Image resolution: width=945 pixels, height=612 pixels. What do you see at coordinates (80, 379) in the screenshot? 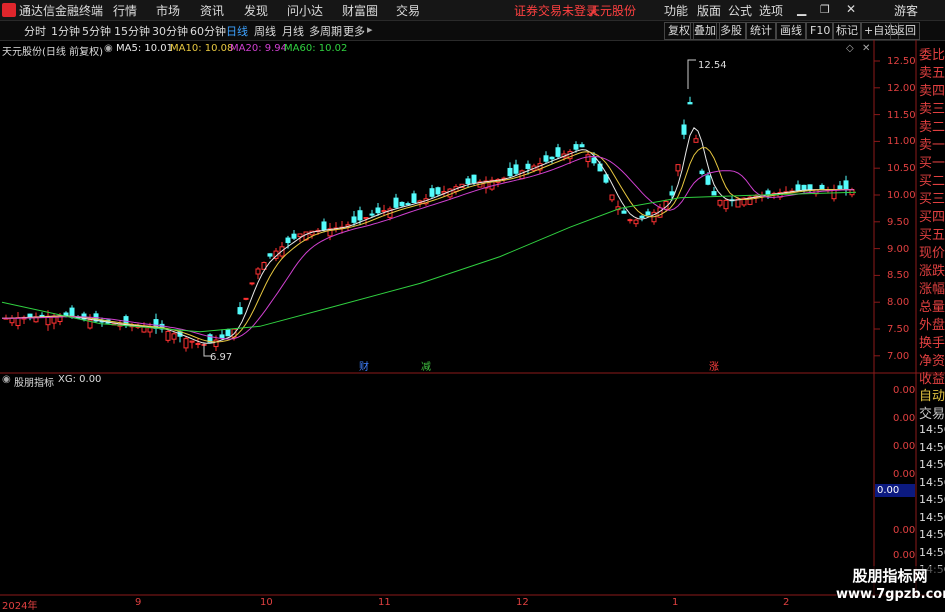
I see `sub-xg-value: XG: 0.00` at bounding box center [80, 379].